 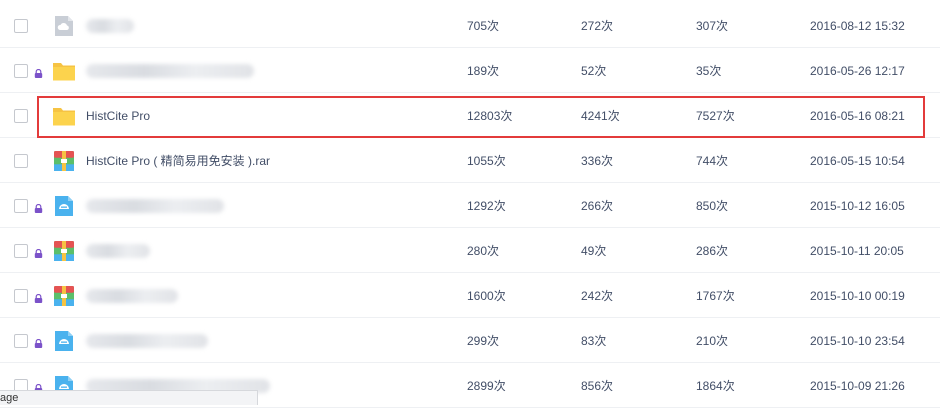 I want to click on file-row: 189次 52次 35次 2016-05-26 12:17, so click(x=470, y=71).